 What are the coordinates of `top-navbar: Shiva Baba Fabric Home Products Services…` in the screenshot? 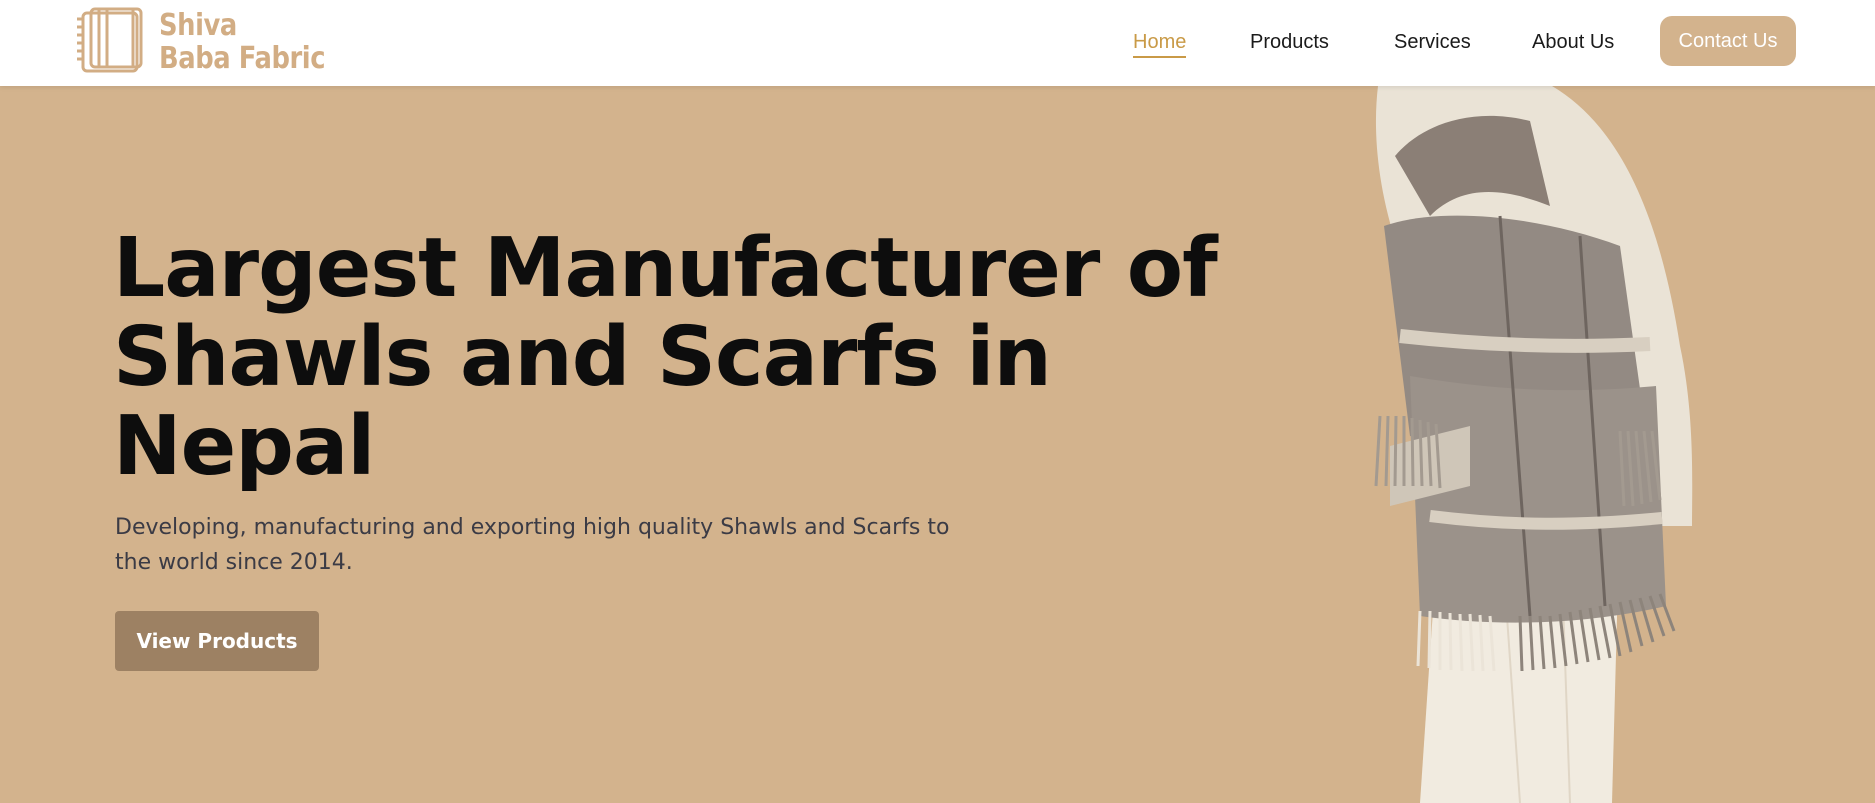 It's located at (937, 43).